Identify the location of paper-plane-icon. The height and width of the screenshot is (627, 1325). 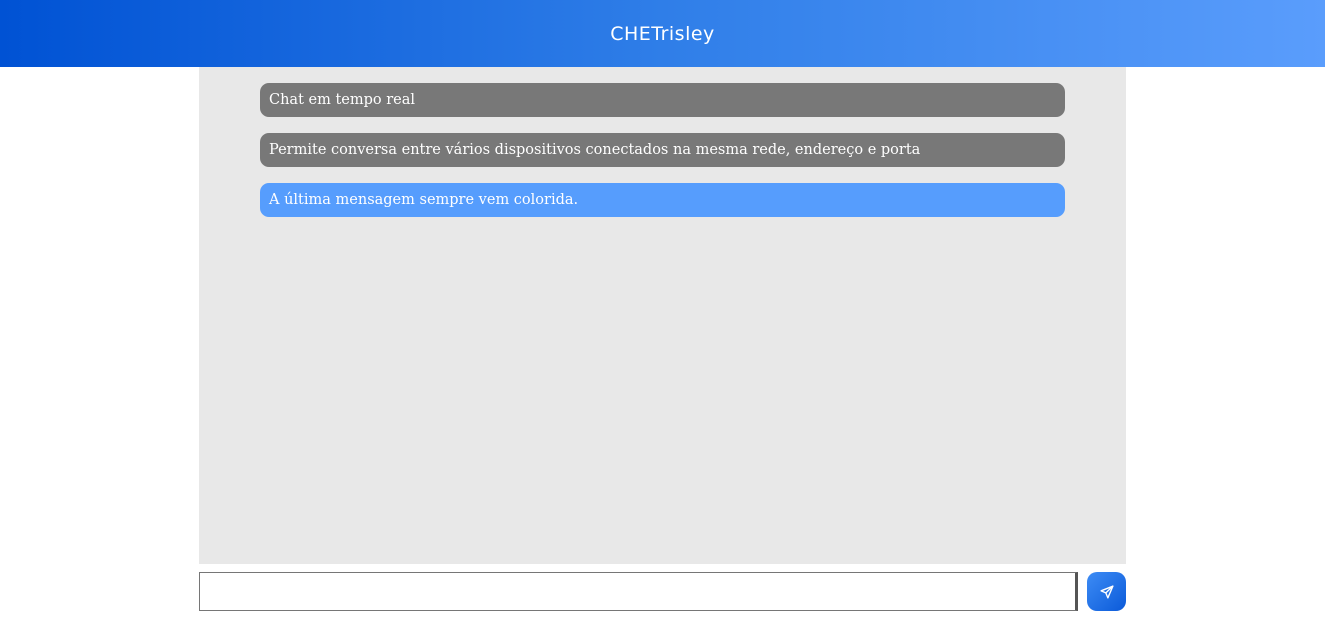
(1106, 591).